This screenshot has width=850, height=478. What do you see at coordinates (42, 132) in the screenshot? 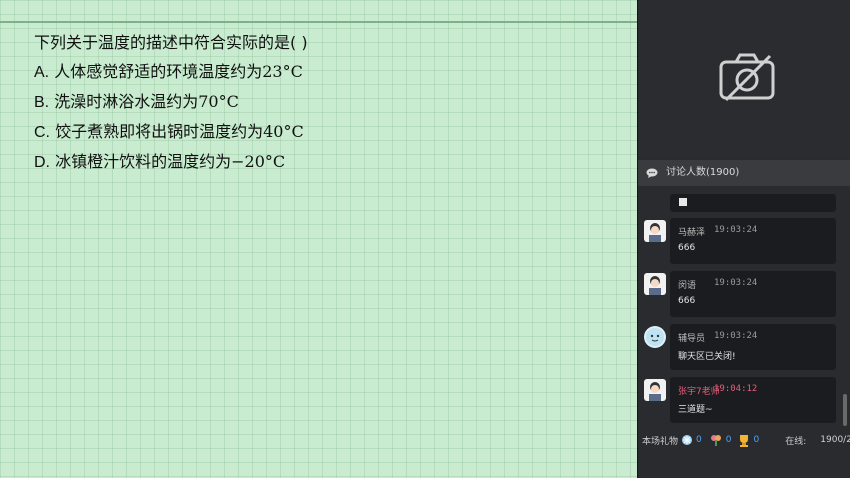
I see `option-letter: C.` at bounding box center [42, 132].